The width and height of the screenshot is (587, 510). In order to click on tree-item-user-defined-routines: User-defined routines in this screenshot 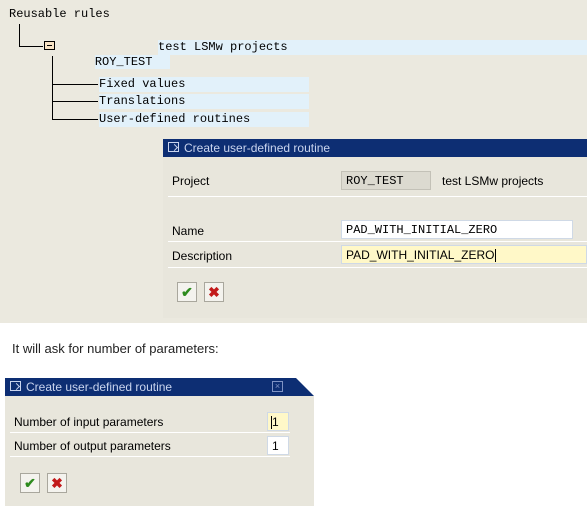, I will do `click(204, 119)`.